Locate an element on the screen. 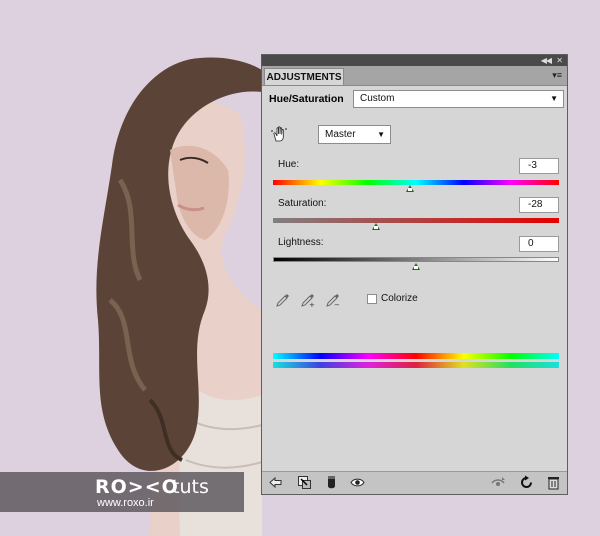 The width and height of the screenshot is (600, 536). source-color-band is located at coordinates (416, 356).